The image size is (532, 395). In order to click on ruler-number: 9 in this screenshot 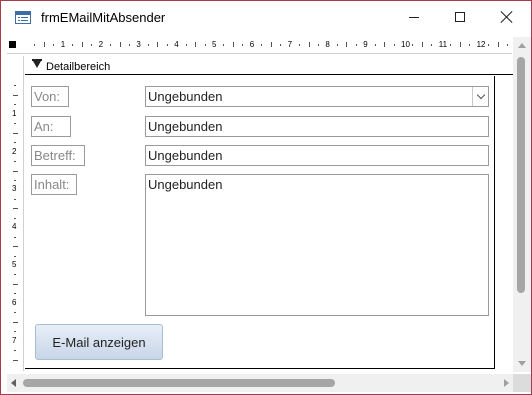, I will do `click(365, 44)`.